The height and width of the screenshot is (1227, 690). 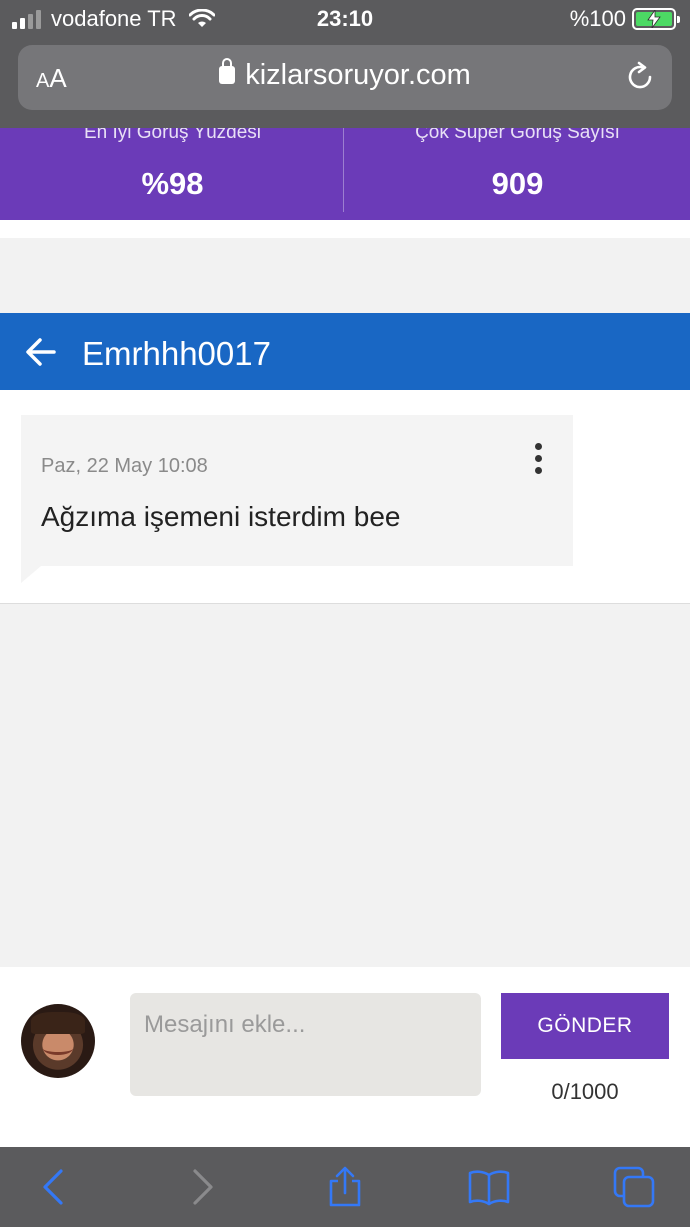 What do you see at coordinates (176, 354) in the screenshot?
I see `conversation-title: Emrhhh0017` at bounding box center [176, 354].